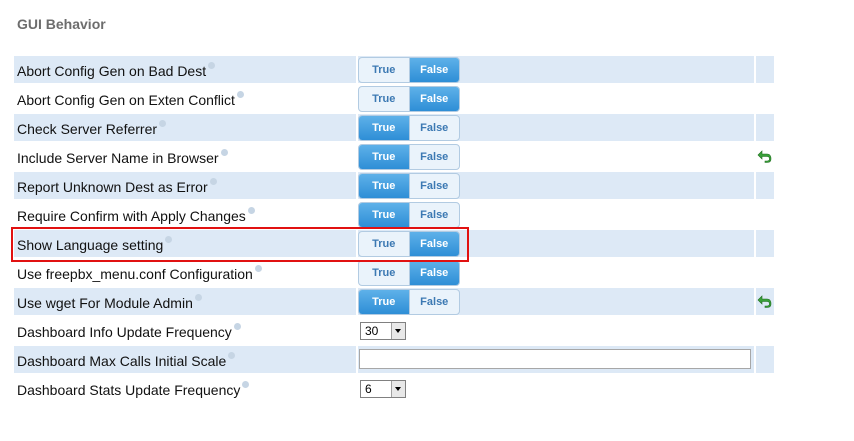 The width and height of the screenshot is (854, 441). What do you see at coordinates (383, 331) in the screenshot?
I see `select-dashboard-info-update-frequency: 30` at bounding box center [383, 331].